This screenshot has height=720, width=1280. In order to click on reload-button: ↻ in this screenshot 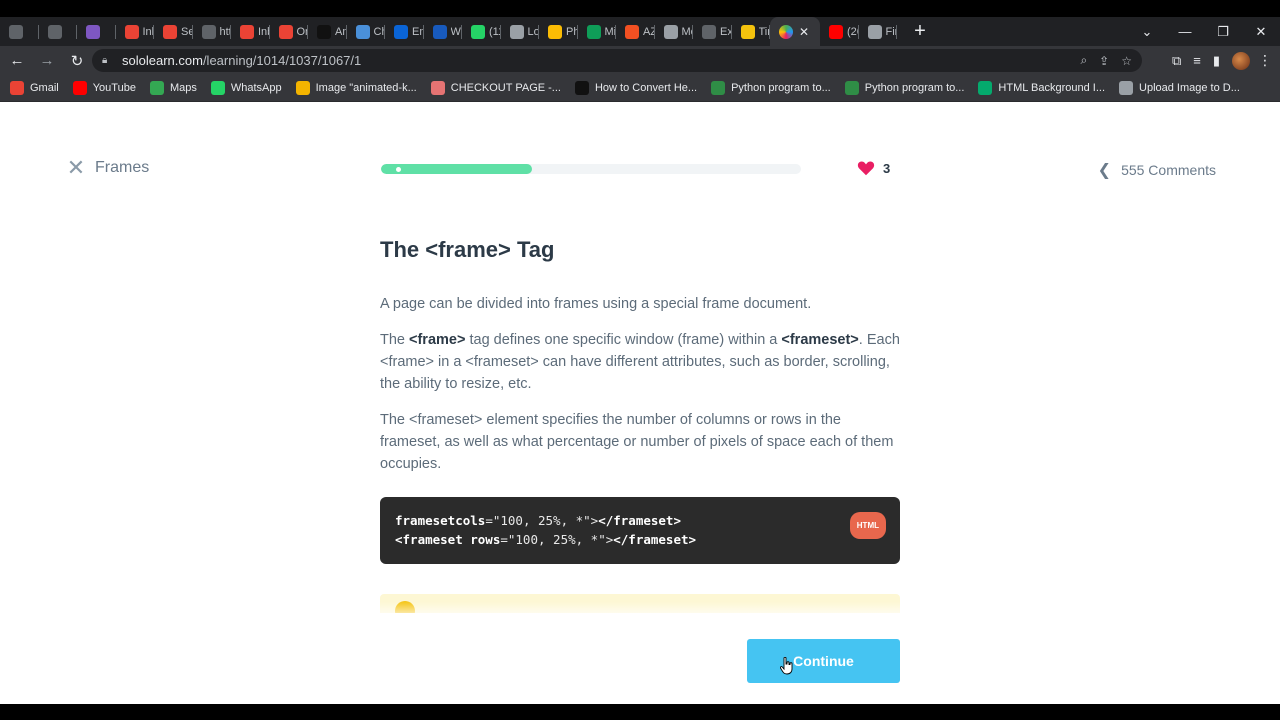, I will do `click(77, 61)`.